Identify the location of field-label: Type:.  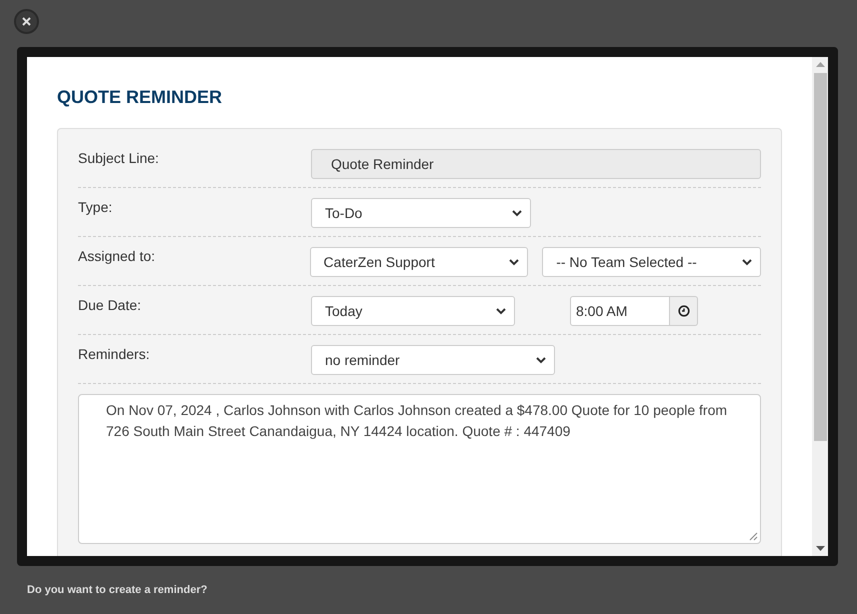
(96, 206).